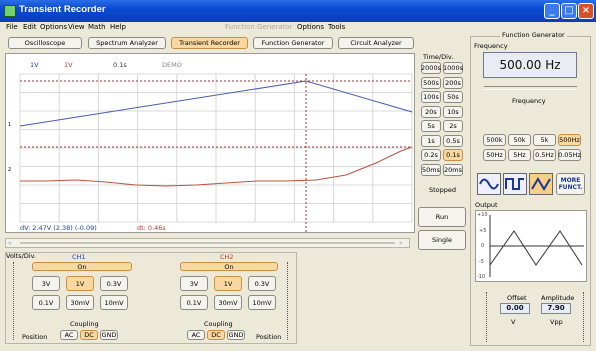 The width and height of the screenshot is (596, 351). Describe the element at coordinates (30, 27) in the screenshot. I see `menu-edit: Edit` at that location.